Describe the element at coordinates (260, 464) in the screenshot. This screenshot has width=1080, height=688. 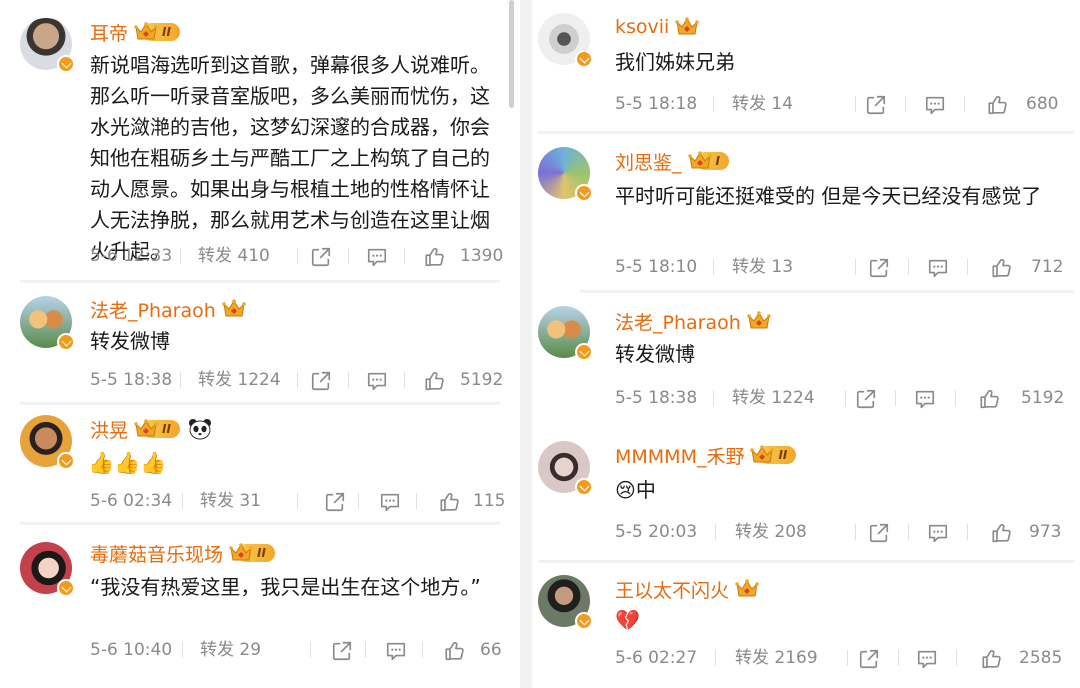
I see `comment-item: 洪晃 II 👍👍👍 5-6 02:34 转发 31 115` at that location.